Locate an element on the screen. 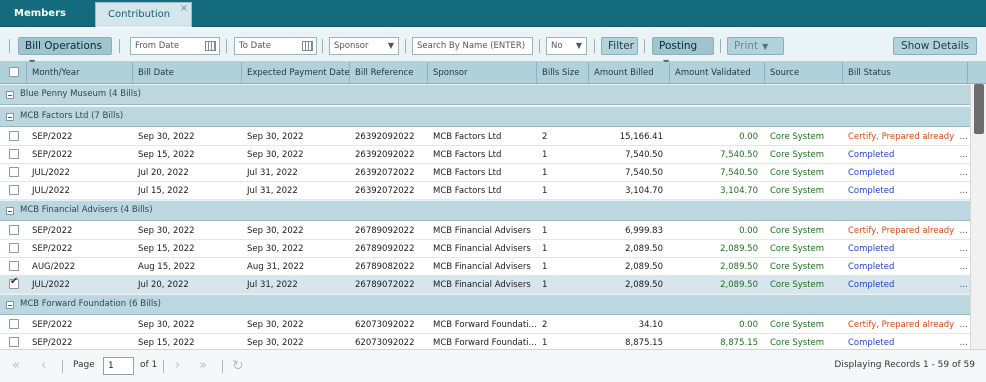 The width and height of the screenshot is (986, 382). cell-bill-date: Sep 15, 2022 is located at coordinates (166, 343).